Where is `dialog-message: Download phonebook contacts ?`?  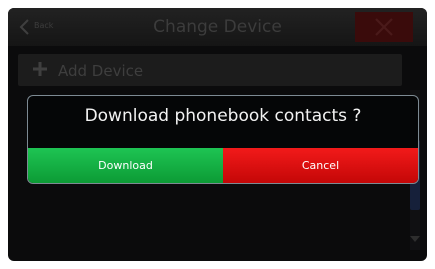 dialog-message: Download phonebook contacts ? is located at coordinates (223, 116).